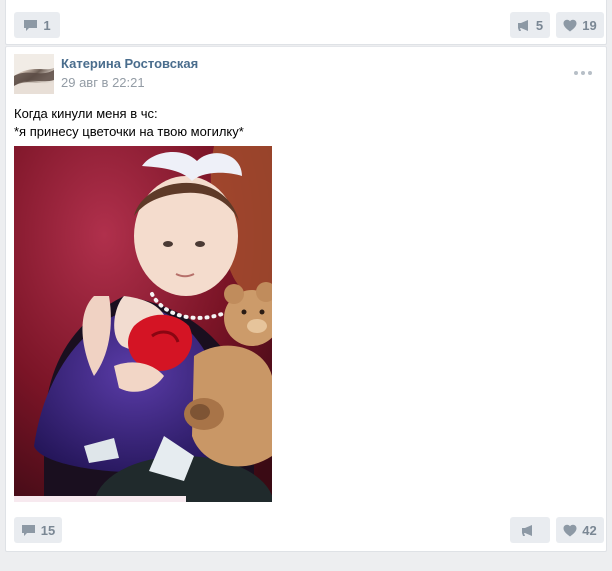  Describe the element at coordinates (38, 530) in the screenshot. I see `comments-button: 15` at that location.